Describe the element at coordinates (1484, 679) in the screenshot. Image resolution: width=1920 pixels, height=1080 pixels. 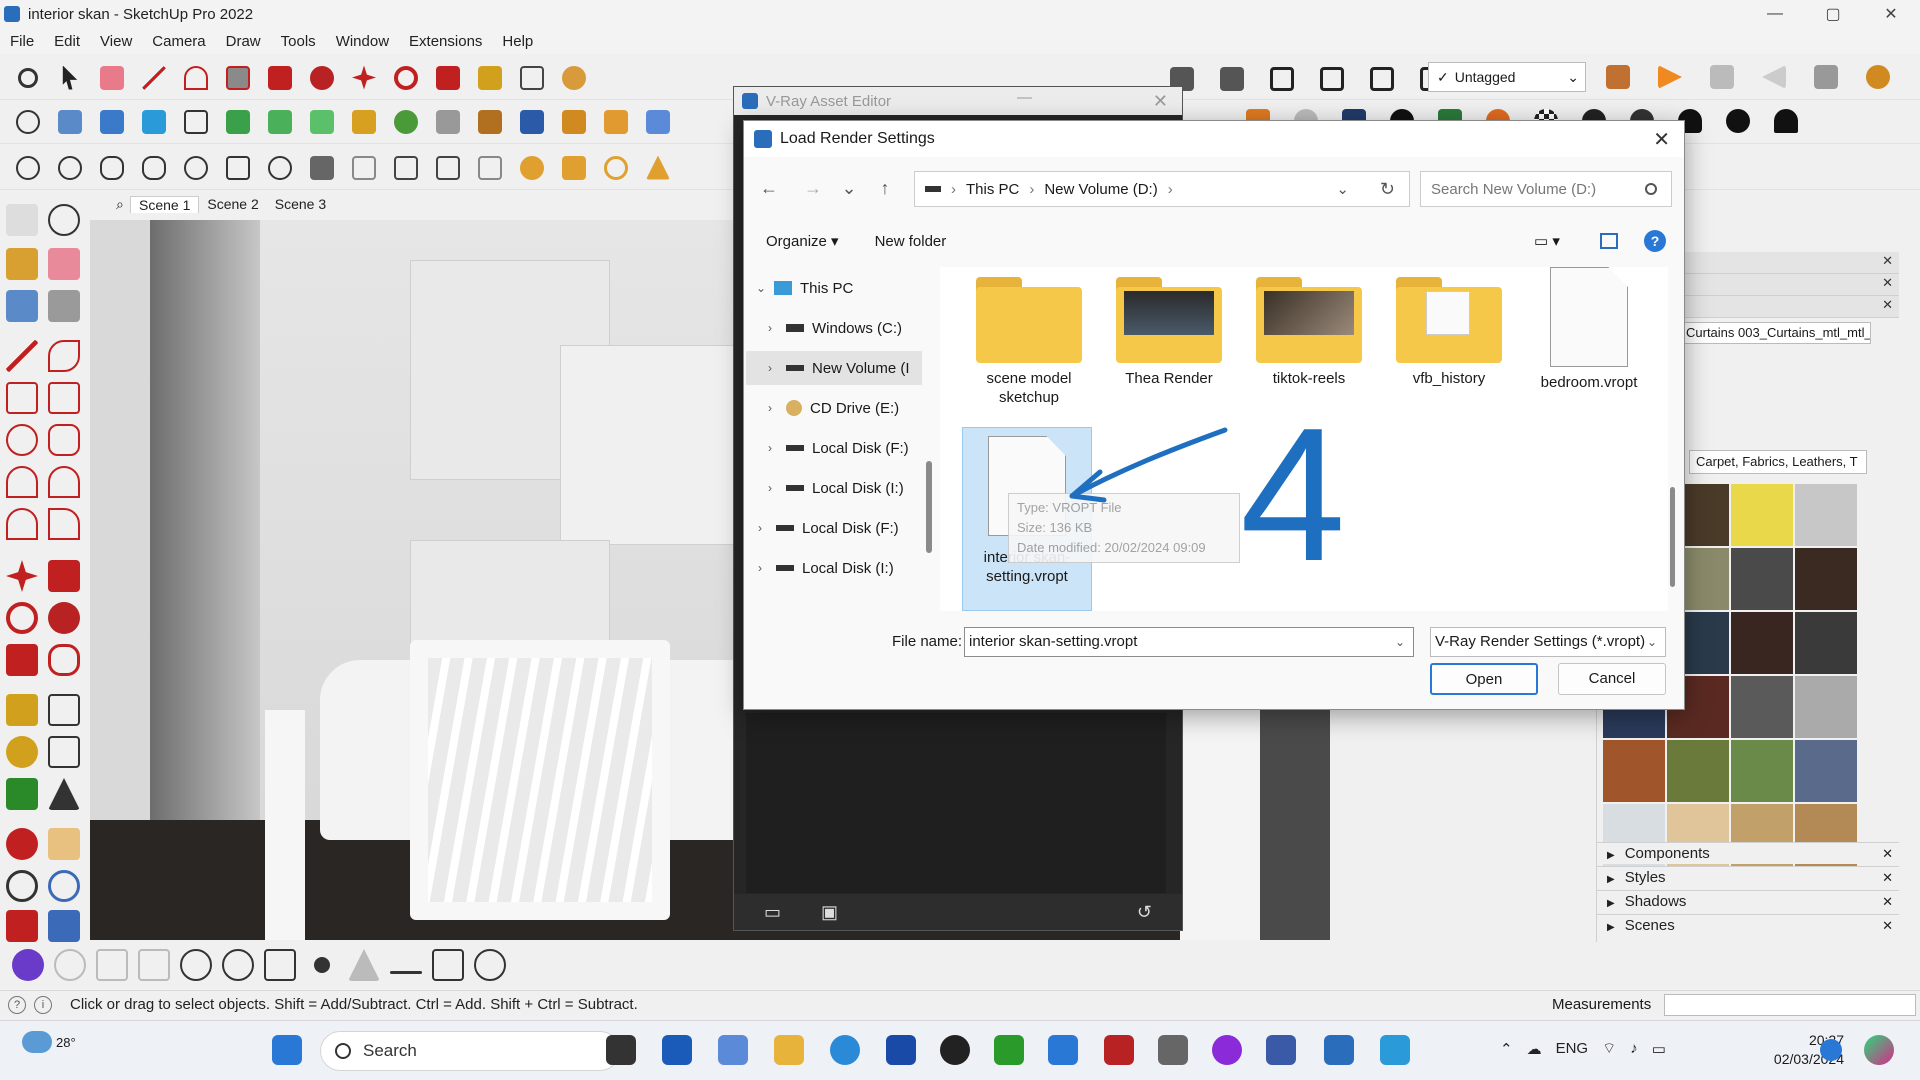
I see `open-button: Open` at that location.